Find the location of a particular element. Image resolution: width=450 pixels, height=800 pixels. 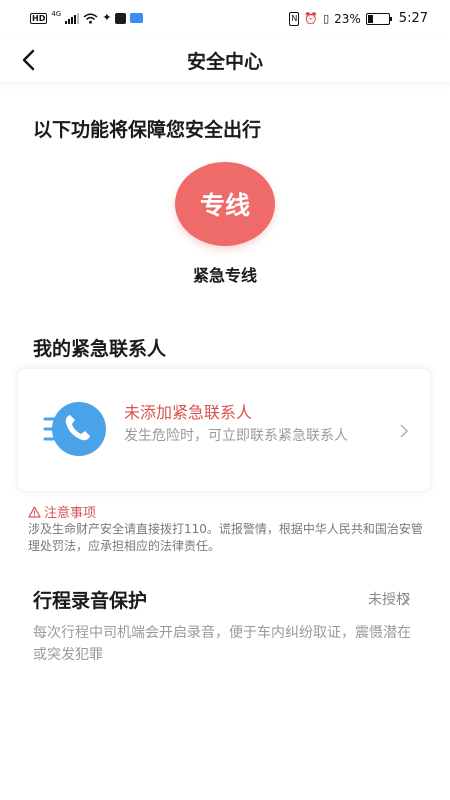

contact-card-title: 未添加紧急联系人 is located at coordinates (188, 412).